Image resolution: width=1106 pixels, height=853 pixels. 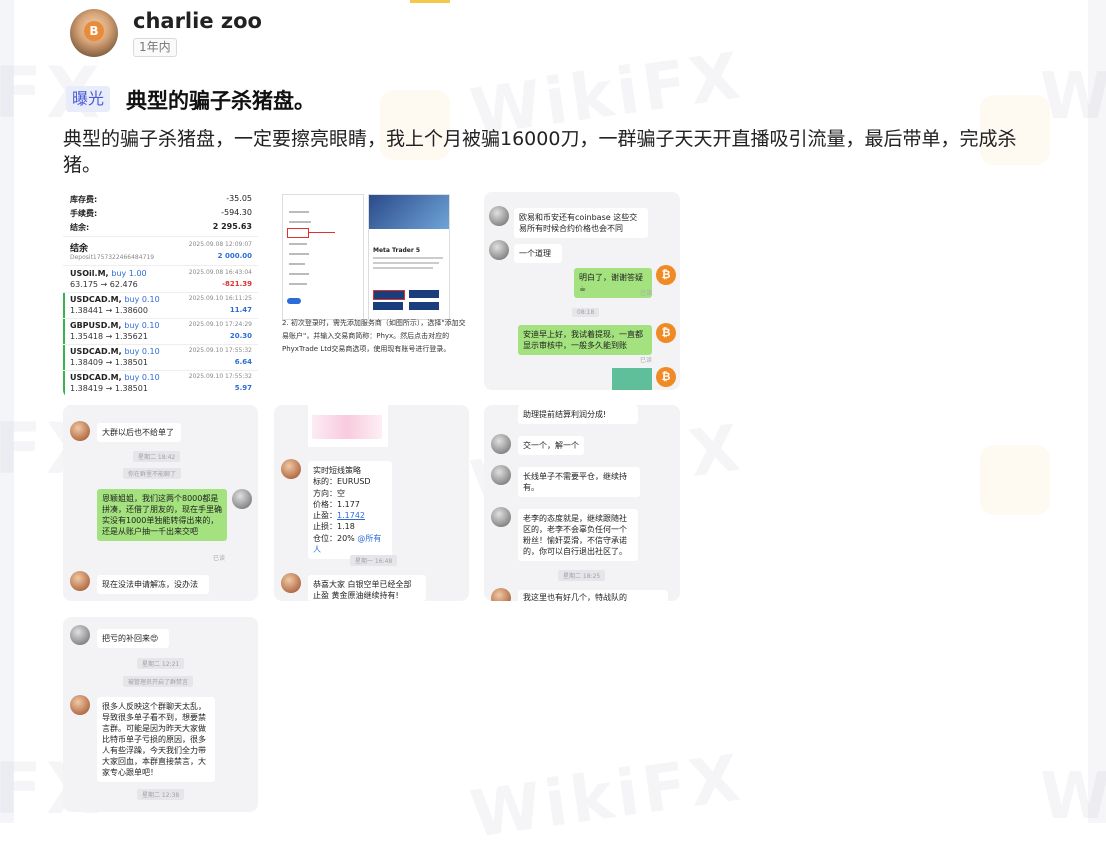 I want to click on chat-message: 把亏的补回来😍, so click(x=133, y=638).